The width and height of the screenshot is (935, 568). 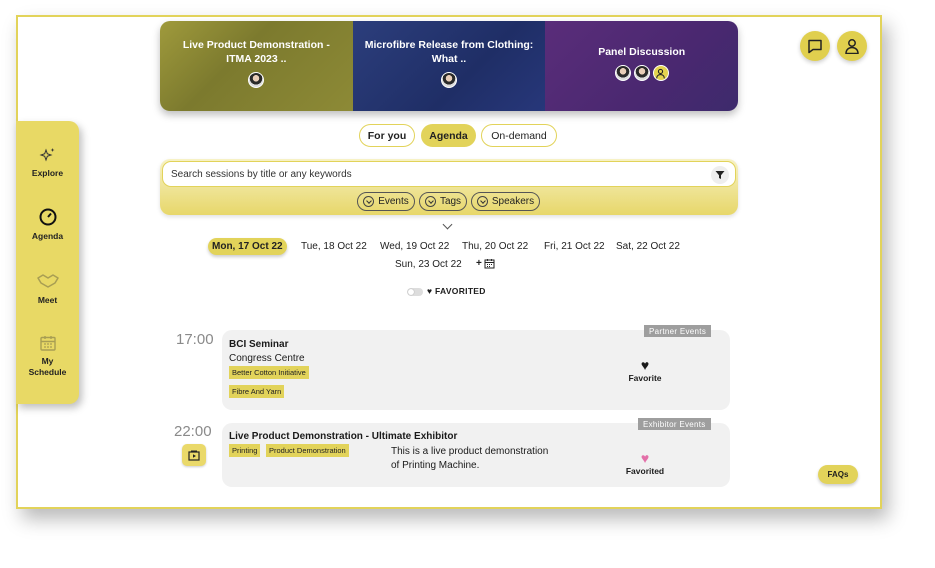 I want to click on session-description-line: of Printing Machine., so click(x=435, y=465).